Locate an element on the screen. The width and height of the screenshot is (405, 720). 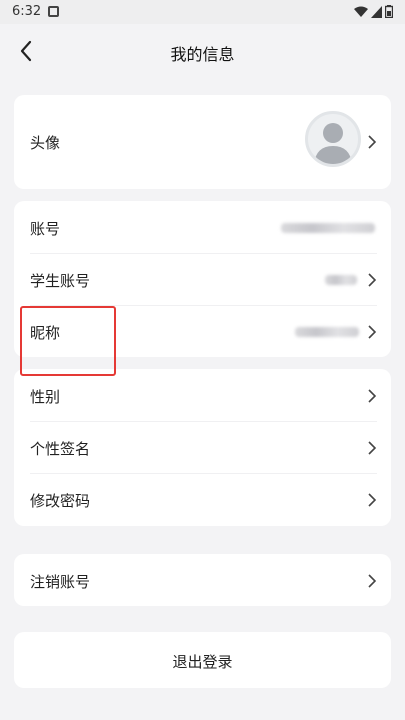
page-title: 我的信息 is located at coordinates (202, 54).